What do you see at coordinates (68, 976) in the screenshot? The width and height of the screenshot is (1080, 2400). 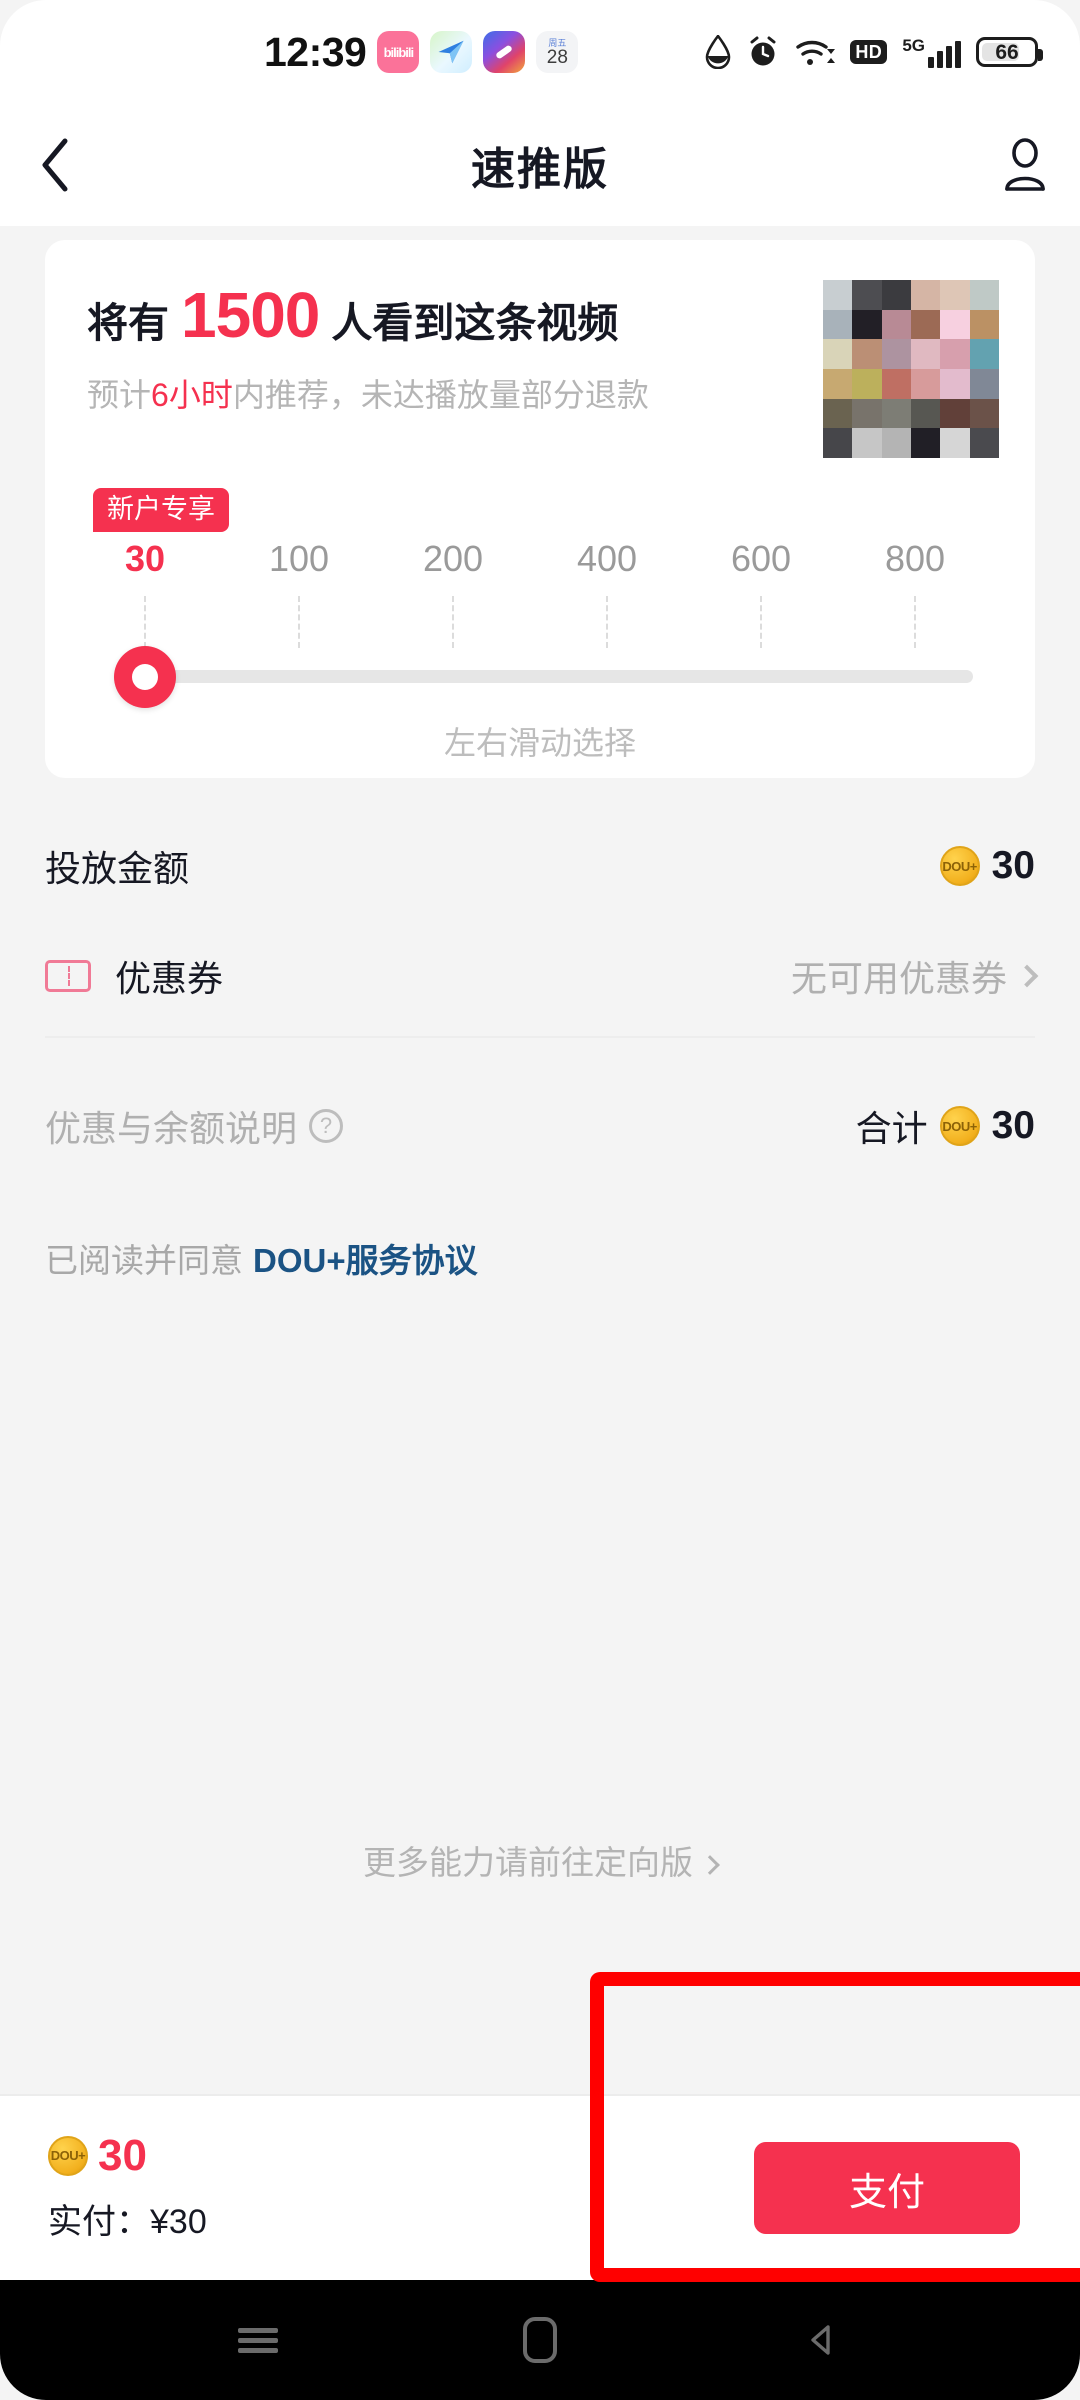 I see `coupon-ticket-icon` at bounding box center [68, 976].